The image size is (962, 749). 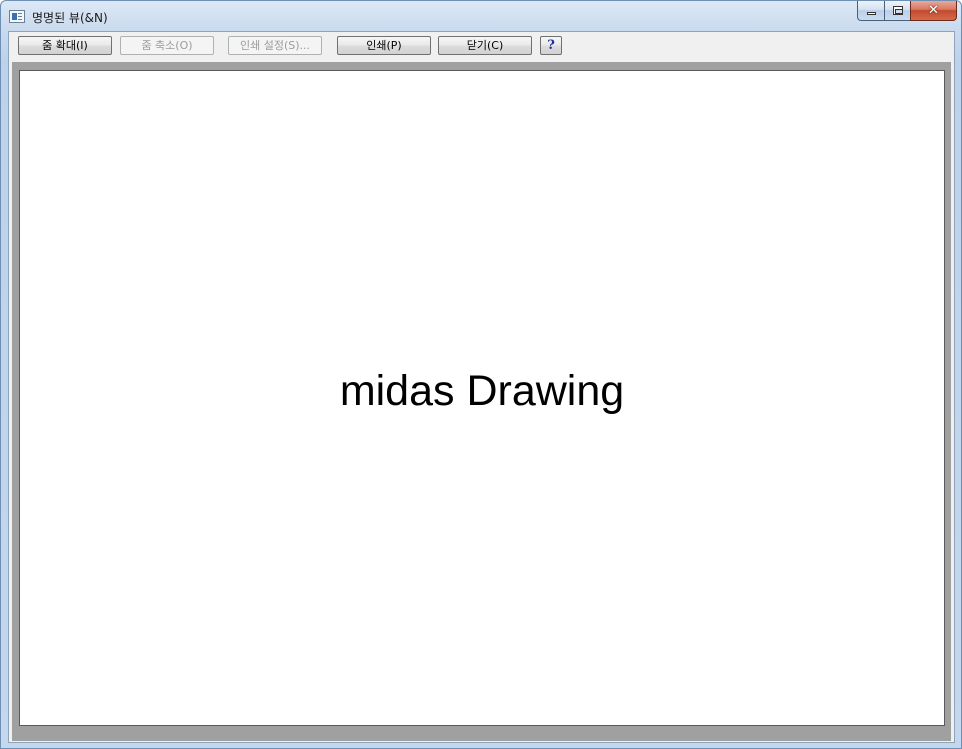 I want to click on zoom-out-button: 줌 축소(O), so click(x=167, y=45).